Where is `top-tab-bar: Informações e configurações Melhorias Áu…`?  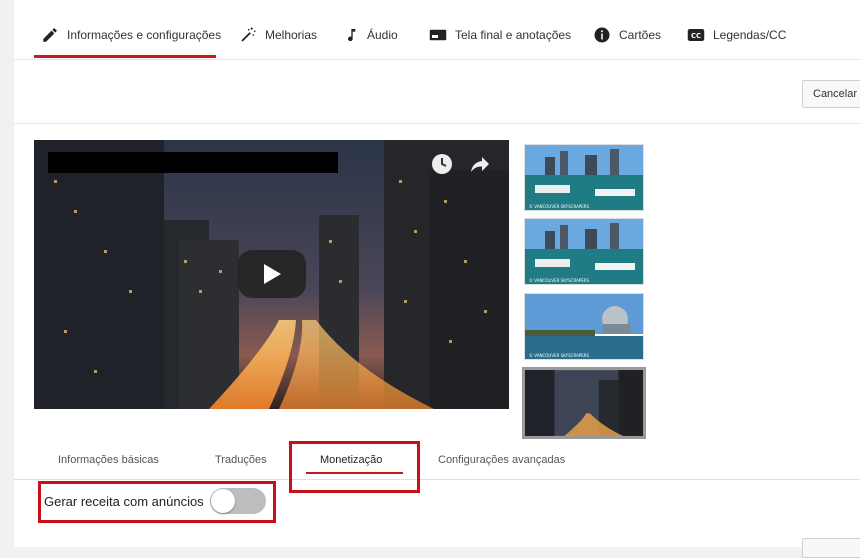 top-tab-bar: Informações e configurações Melhorias Áu… is located at coordinates (437, 30).